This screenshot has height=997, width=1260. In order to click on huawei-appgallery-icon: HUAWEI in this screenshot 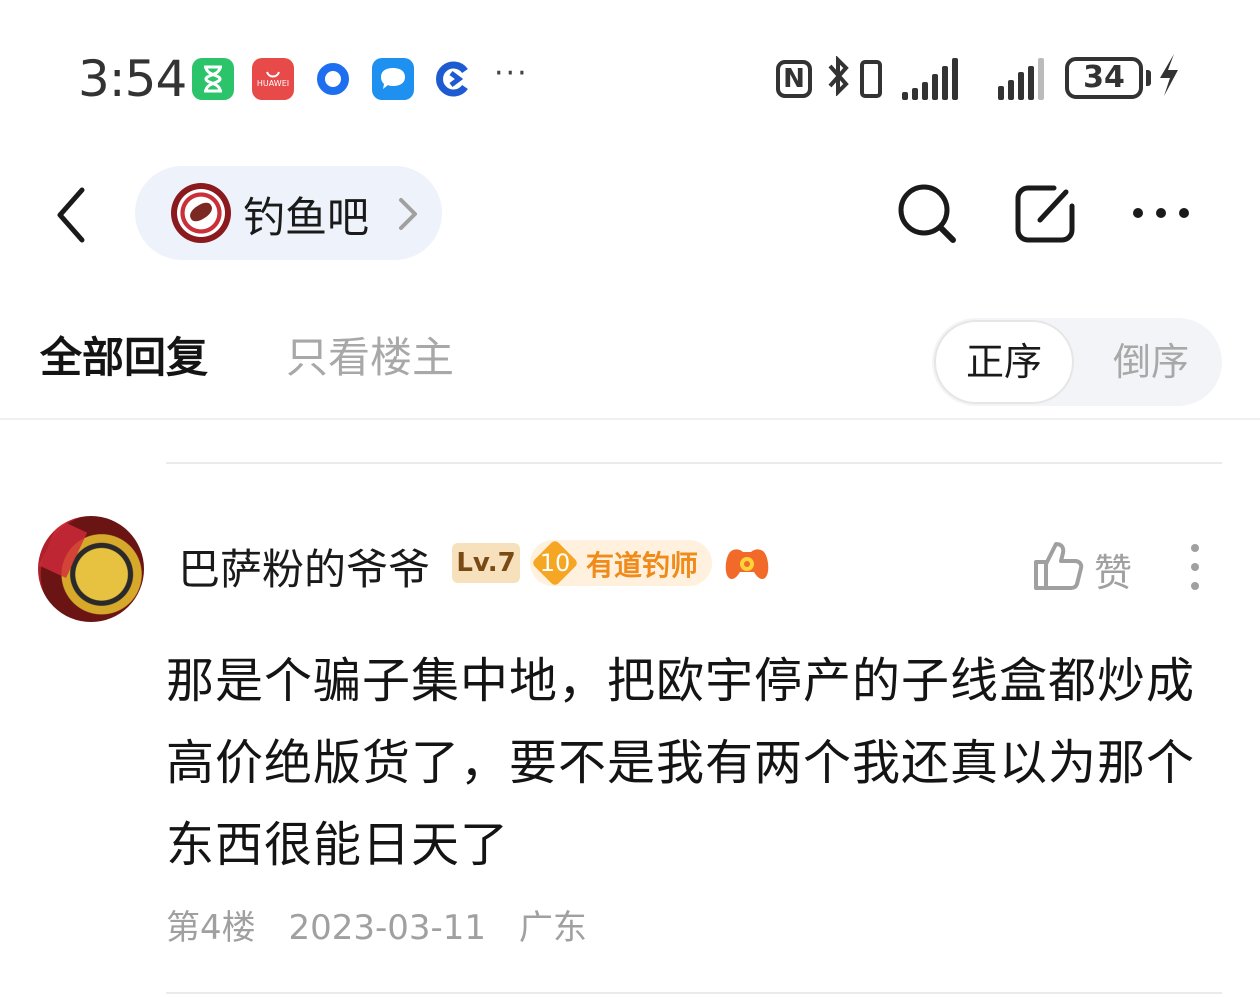, I will do `click(273, 79)`.